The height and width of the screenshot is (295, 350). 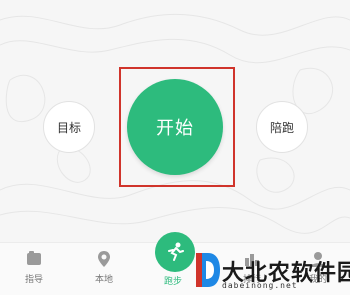 What do you see at coordinates (103, 280) in the screenshot?
I see `tab-local-label: 本地` at bounding box center [103, 280].